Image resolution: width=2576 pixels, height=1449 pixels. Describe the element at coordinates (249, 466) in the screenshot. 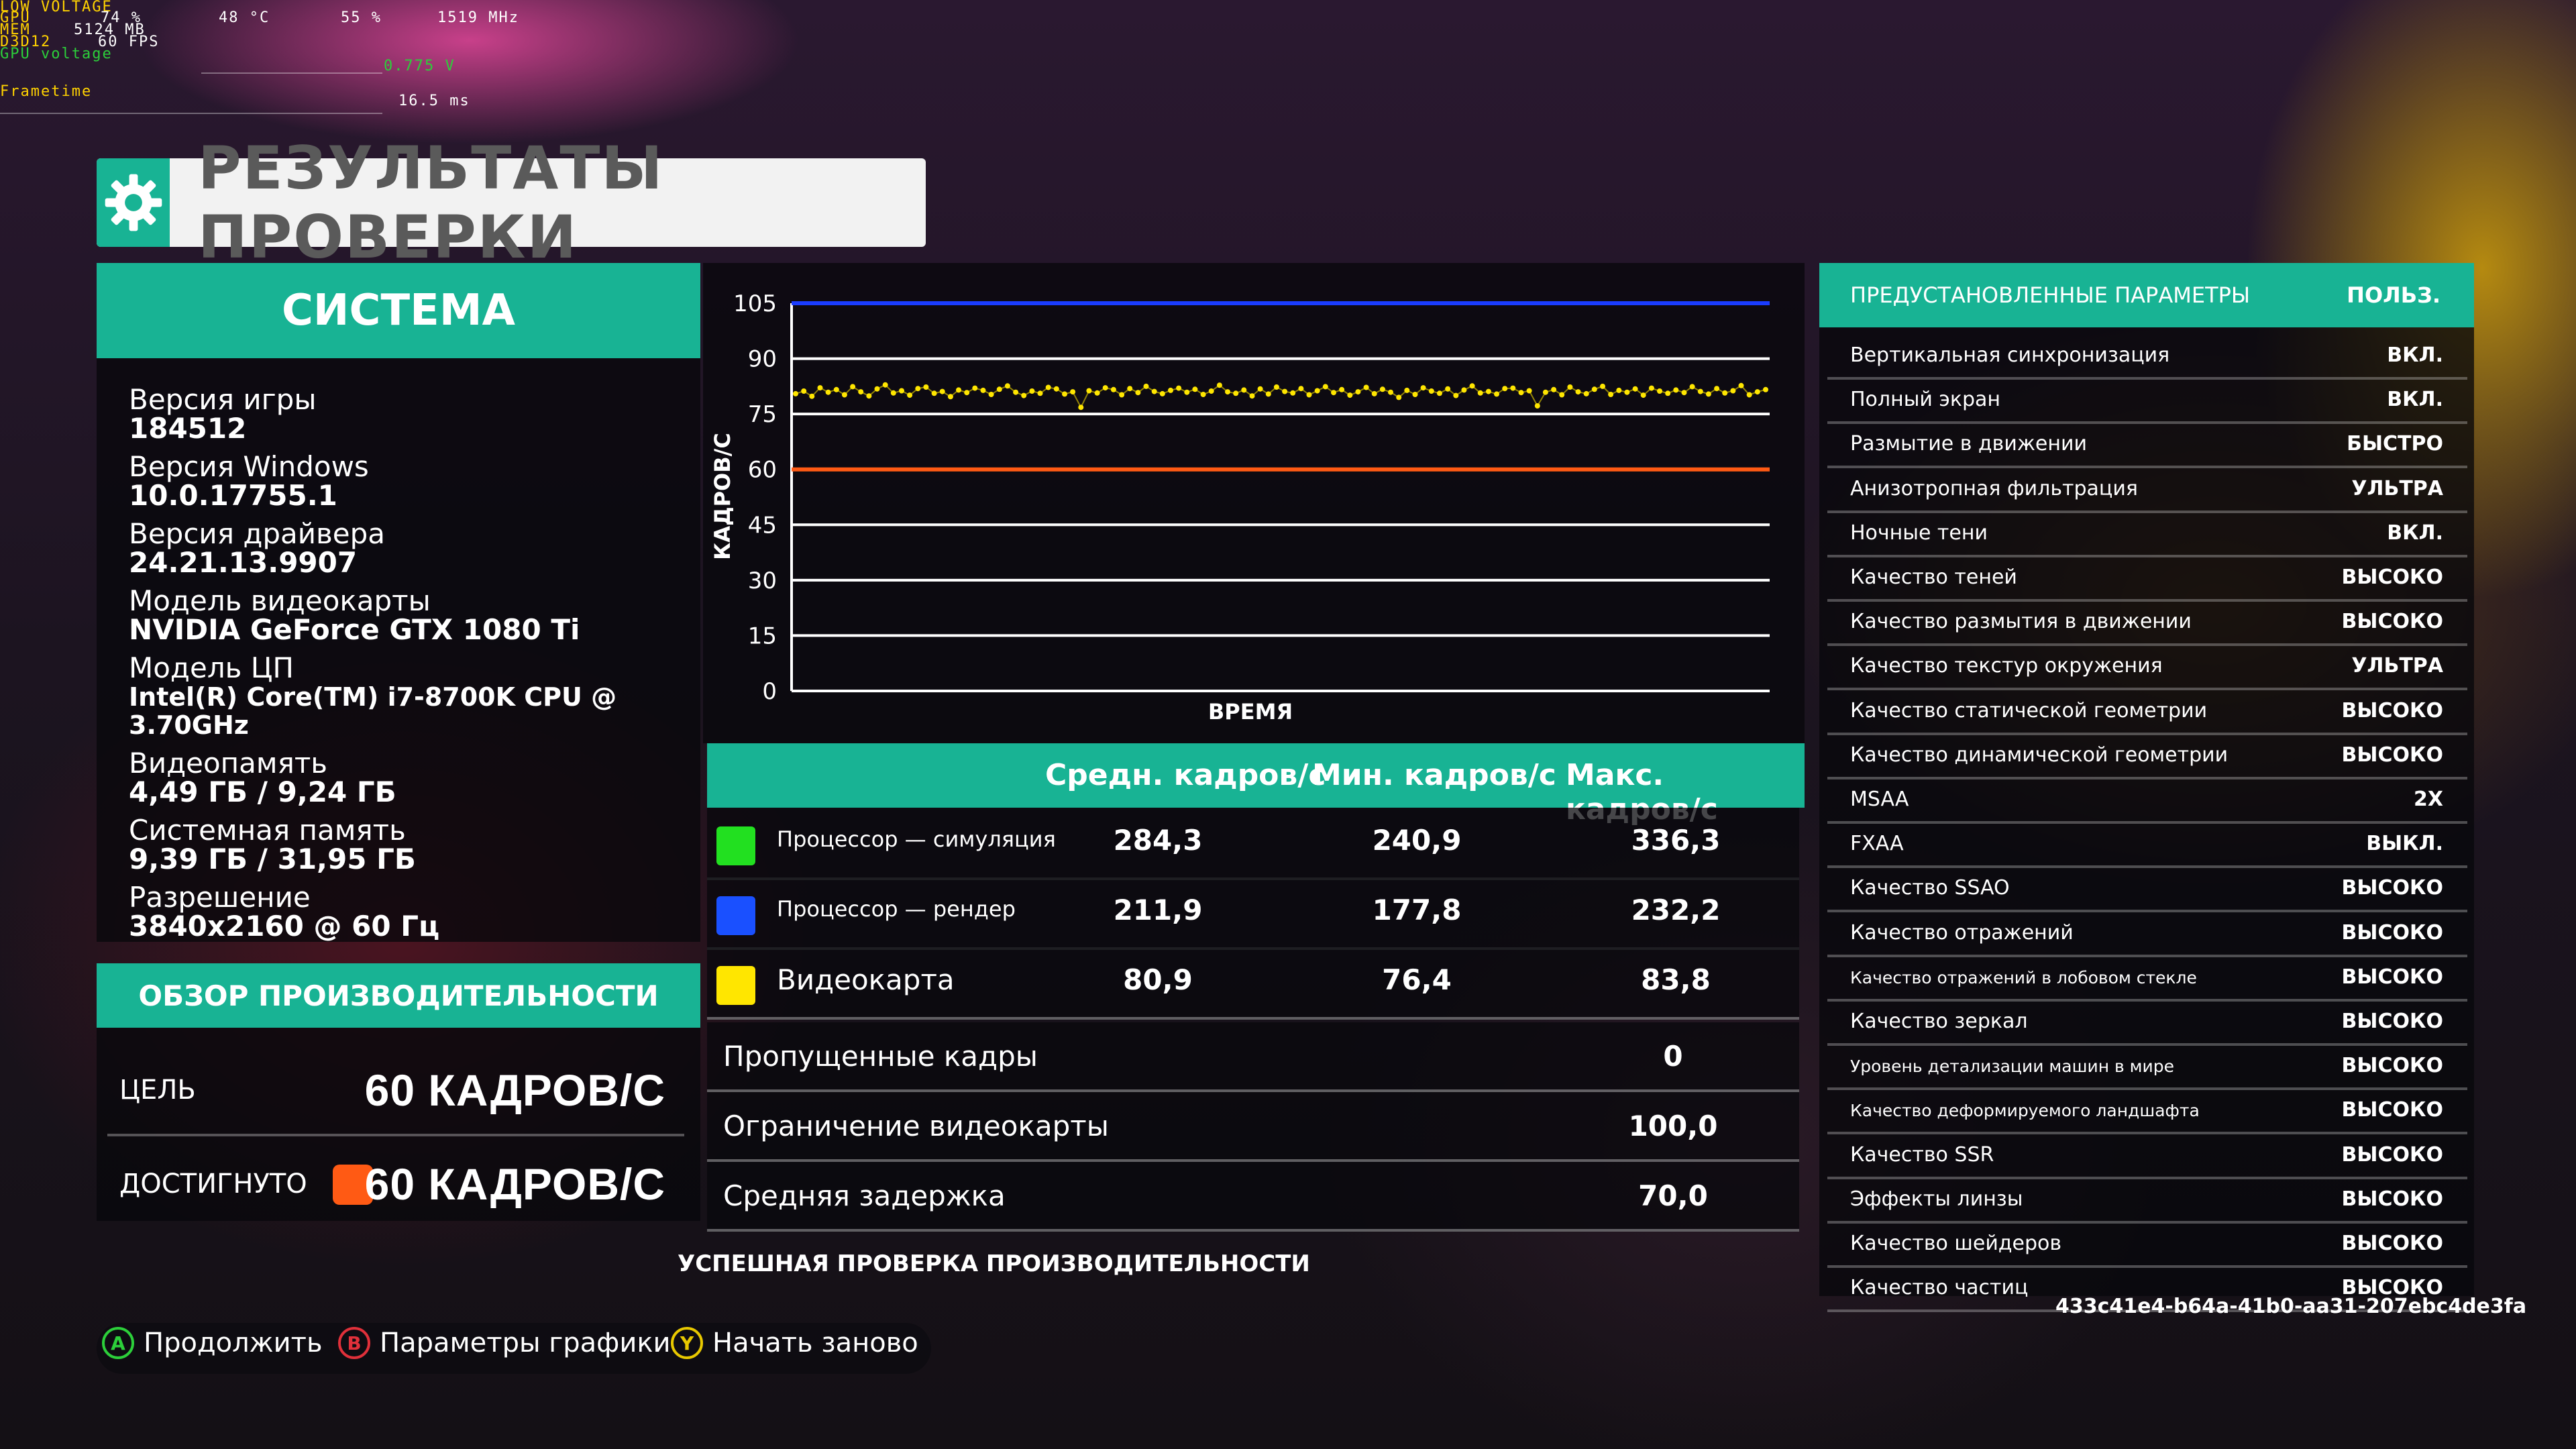

I see `system-item-label: Версия Windows` at that location.